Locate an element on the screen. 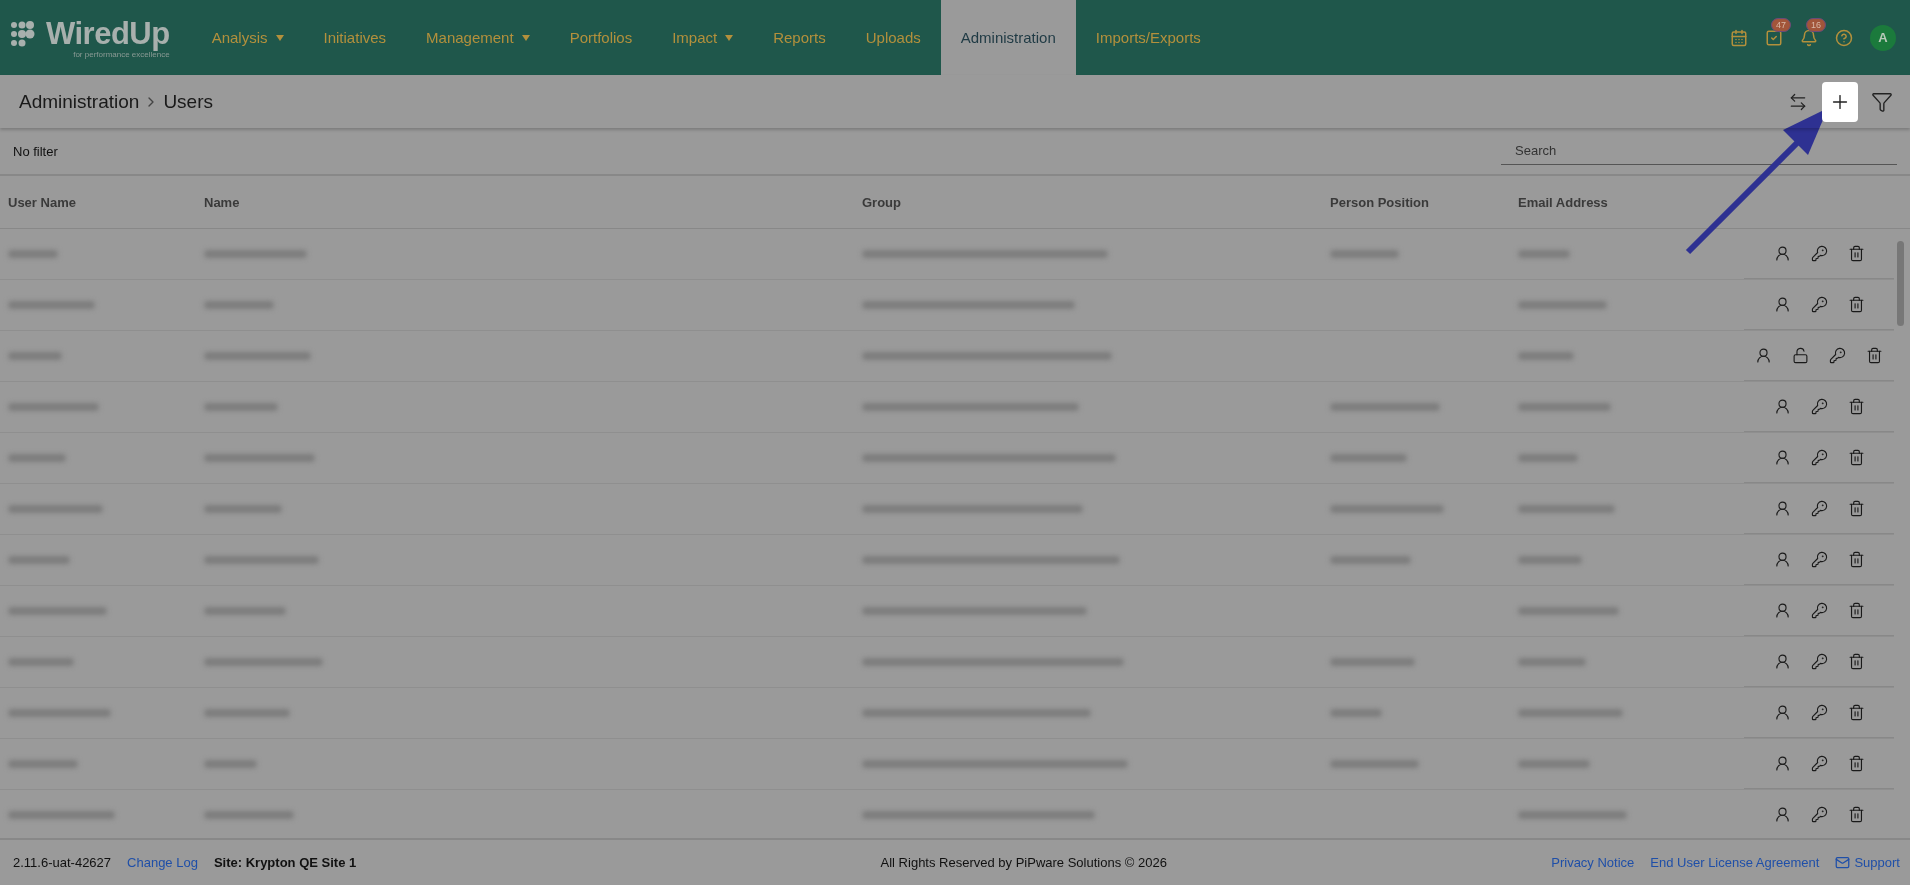  column-header: User Name is located at coordinates (106, 202).